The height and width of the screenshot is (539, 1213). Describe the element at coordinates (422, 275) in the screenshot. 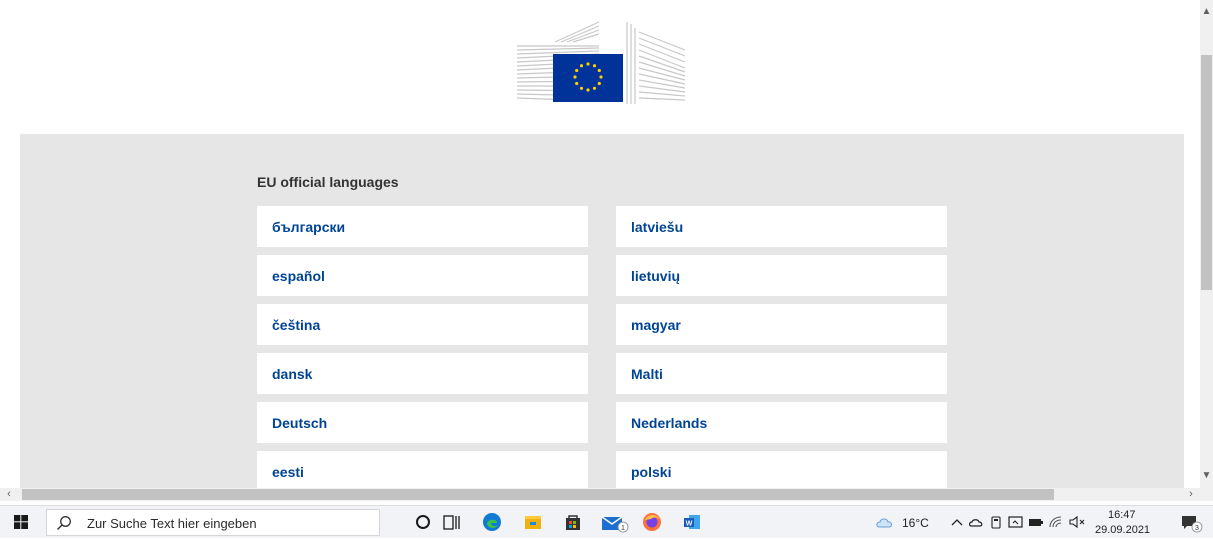

I see `language-link-es: español` at that location.